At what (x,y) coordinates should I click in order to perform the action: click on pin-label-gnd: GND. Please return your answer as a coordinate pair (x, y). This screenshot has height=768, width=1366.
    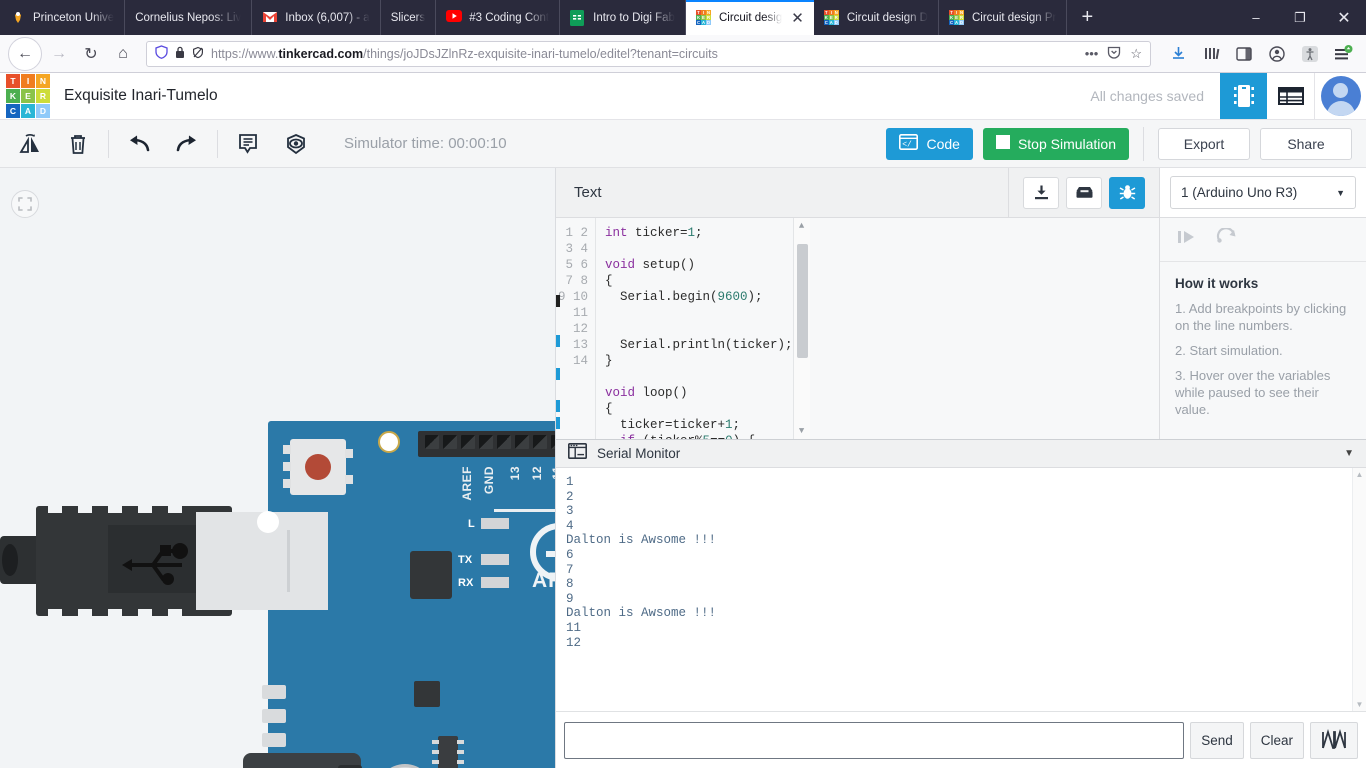
    Looking at the image, I should click on (489, 480).